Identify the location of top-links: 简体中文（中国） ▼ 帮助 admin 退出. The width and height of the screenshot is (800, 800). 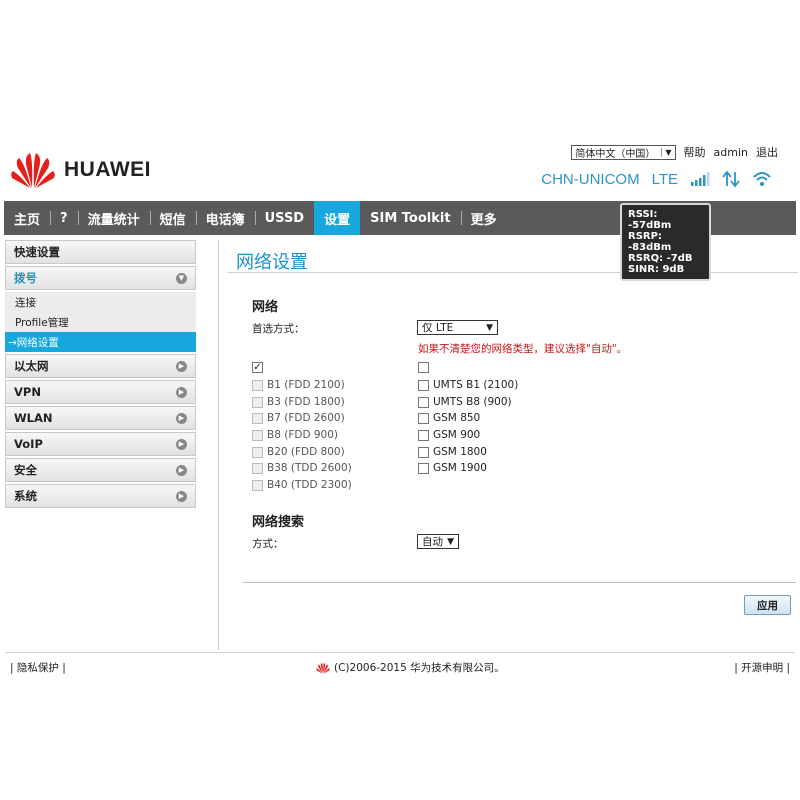
(674, 152).